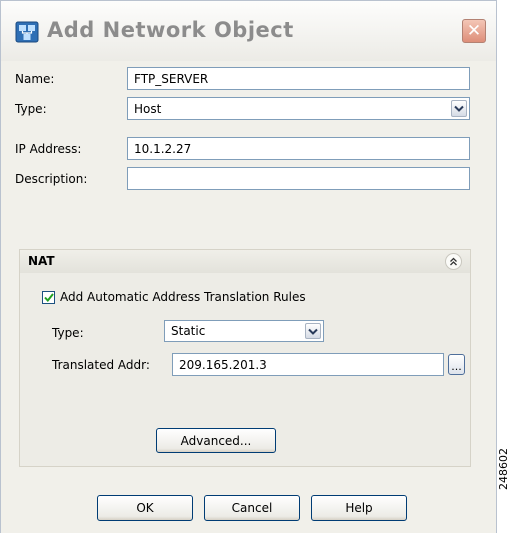  Describe the element at coordinates (298, 78) in the screenshot. I see `name-field: FTP_SERVER` at that location.